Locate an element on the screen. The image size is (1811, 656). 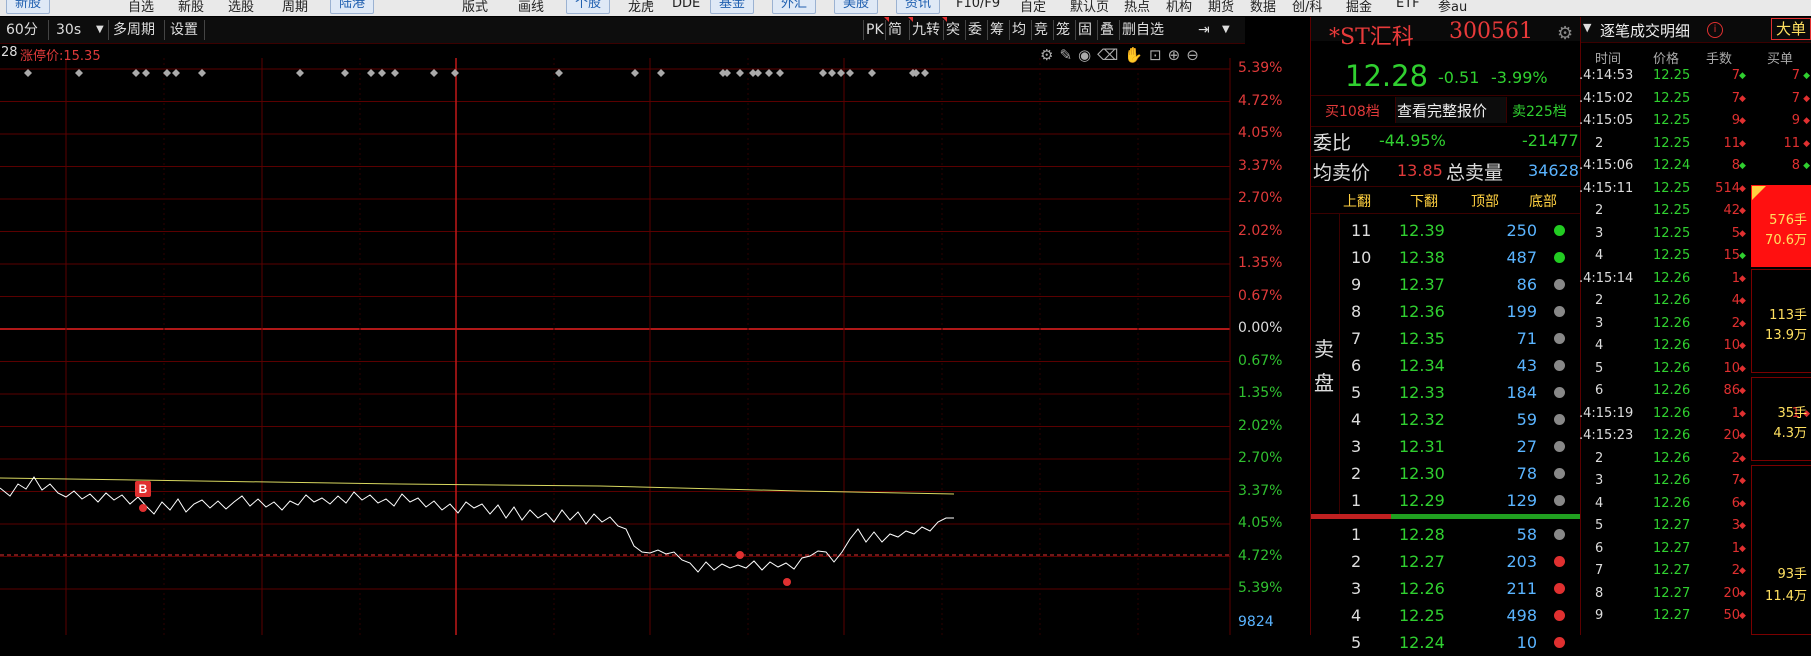
tick-row: .4:15:02 12.25 7 ◆ 7 ◆ is located at coordinates (1695, 99).